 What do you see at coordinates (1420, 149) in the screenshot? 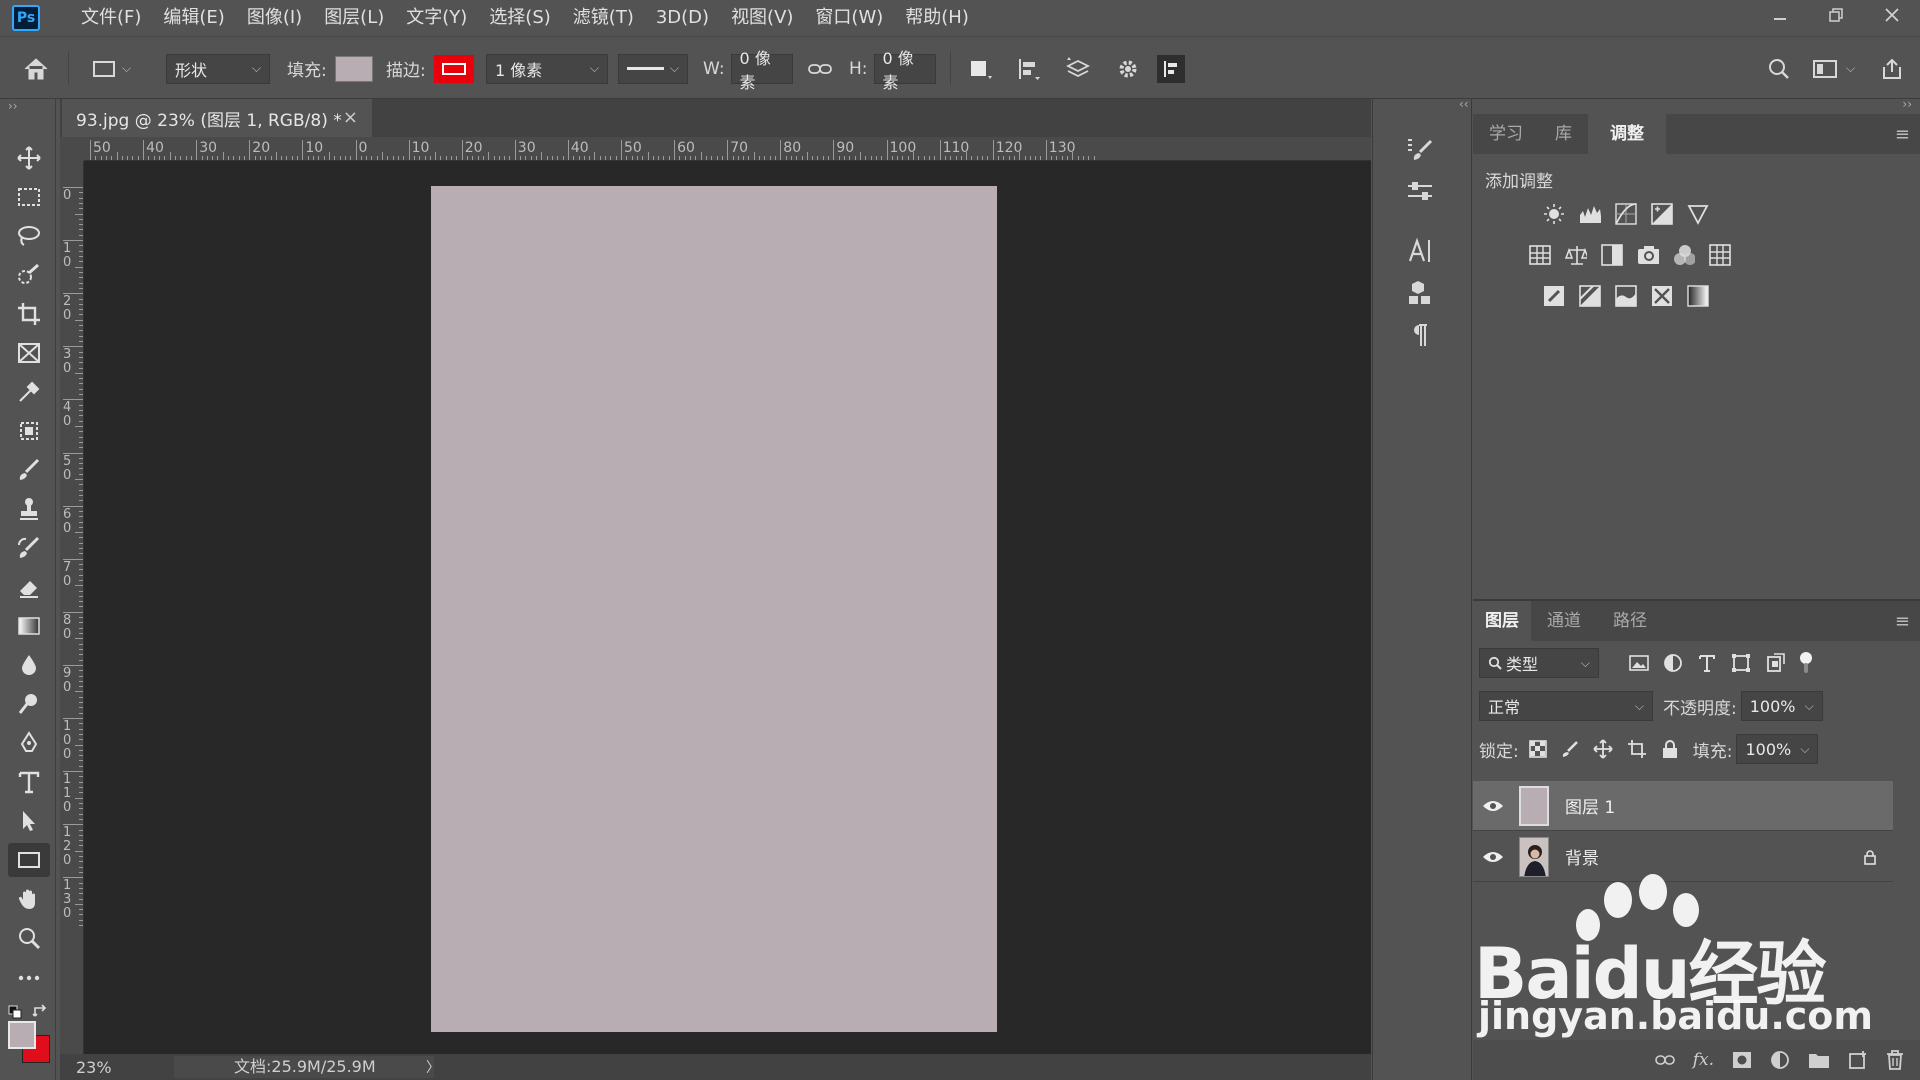
I see `brush-settings-panel-button` at bounding box center [1420, 149].